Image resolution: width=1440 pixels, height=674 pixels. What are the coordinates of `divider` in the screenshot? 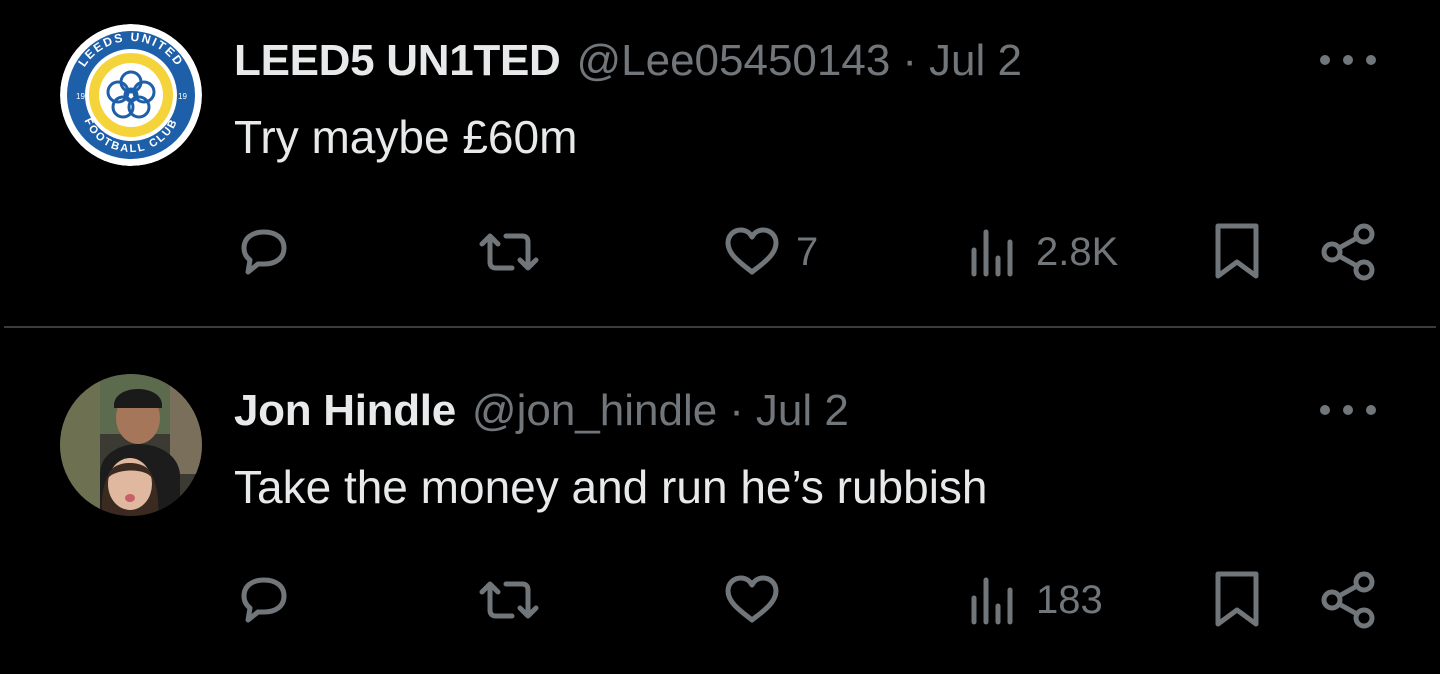 It's located at (720, 327).